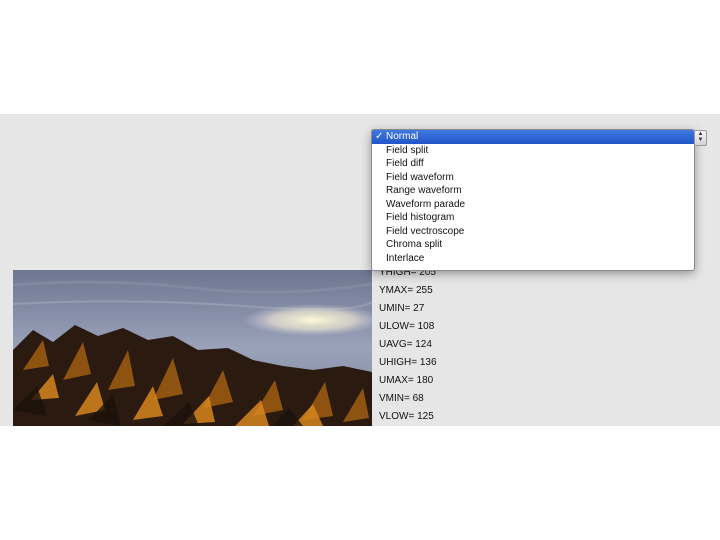 The width and height of the screenshot is (720, 540). I want to click on up-down-arrows-icon: ▲ ▼, so click(700, 138).